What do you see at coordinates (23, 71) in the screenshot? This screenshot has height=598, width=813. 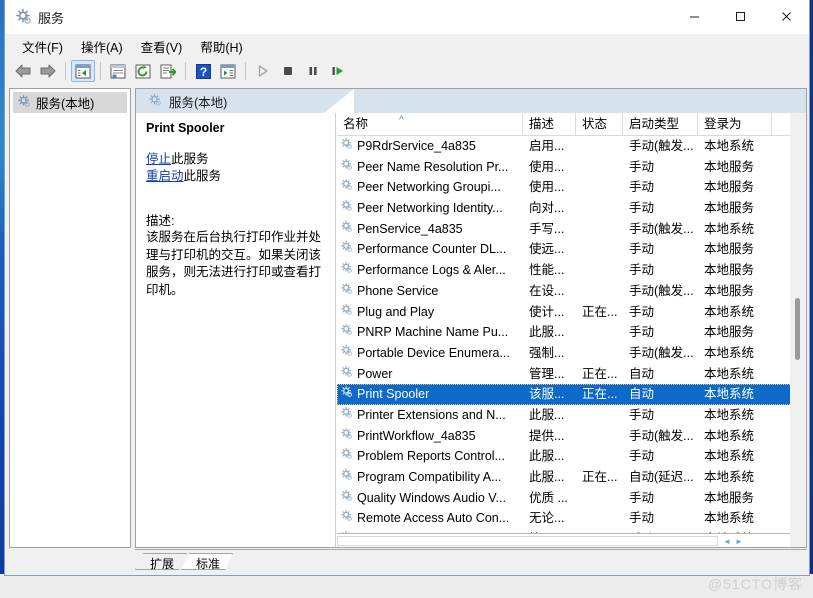 I see `back-icon` at bounding box center [23, 71].